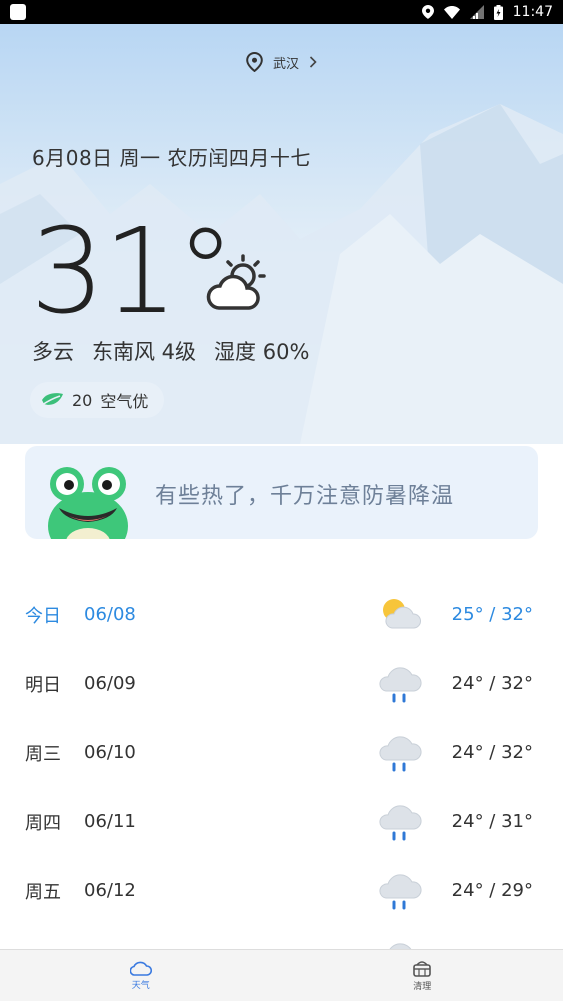 The width and height of the screenshot is (563, 1001). I want to click on forecast-temp: 24° / 31°, so click(492, 821).